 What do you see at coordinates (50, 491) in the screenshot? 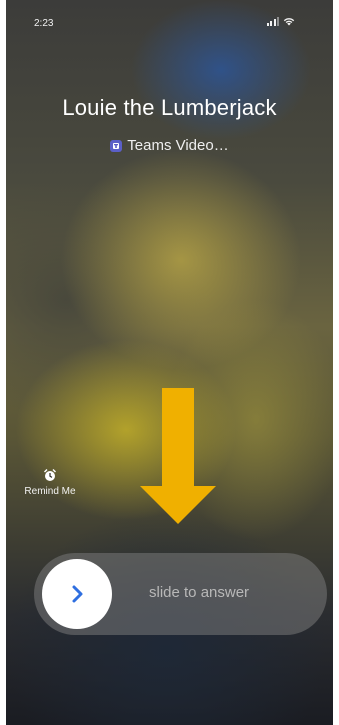
I see `remind-me-label: Remind Me` at bounding box center [50, 491].